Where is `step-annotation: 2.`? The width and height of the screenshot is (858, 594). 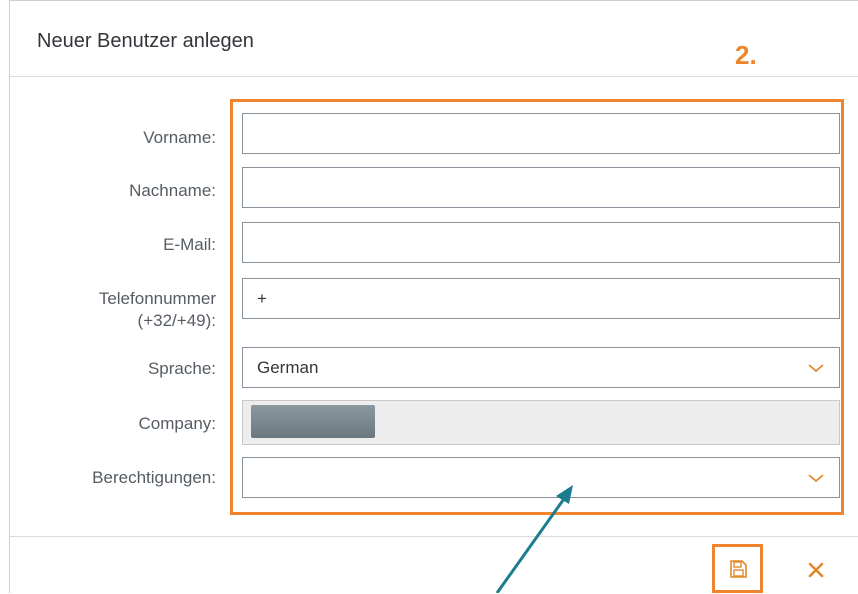 step-annotation: 2. is located at coordinates (746, 55).